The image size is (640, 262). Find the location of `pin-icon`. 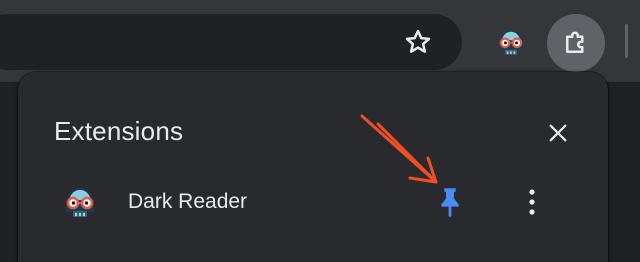

pin-icon is located at coordinates (450, 203).